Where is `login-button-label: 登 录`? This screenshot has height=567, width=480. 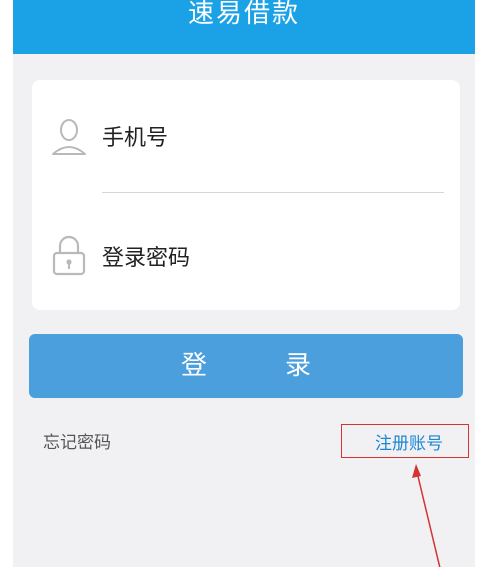 login-button-label: 登 录 is located at coordinates (258, 366).